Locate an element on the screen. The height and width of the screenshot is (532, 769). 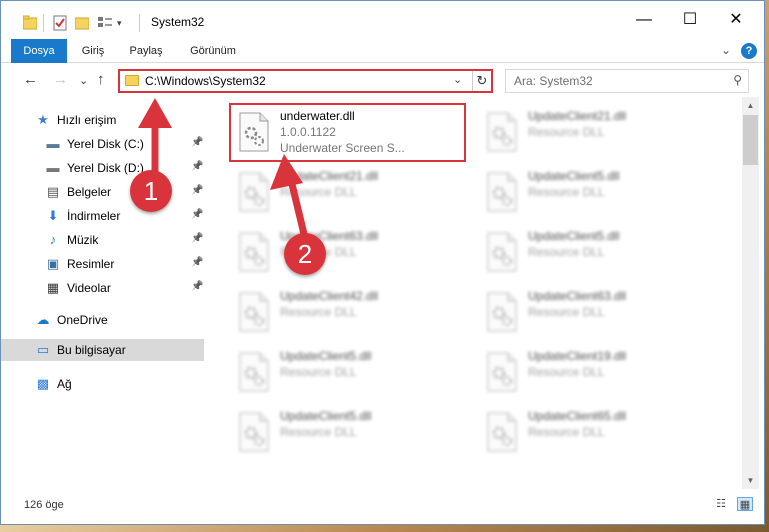
file-item: UpdateClient65.dll Resource DLL is located at coordinates (597, 434).